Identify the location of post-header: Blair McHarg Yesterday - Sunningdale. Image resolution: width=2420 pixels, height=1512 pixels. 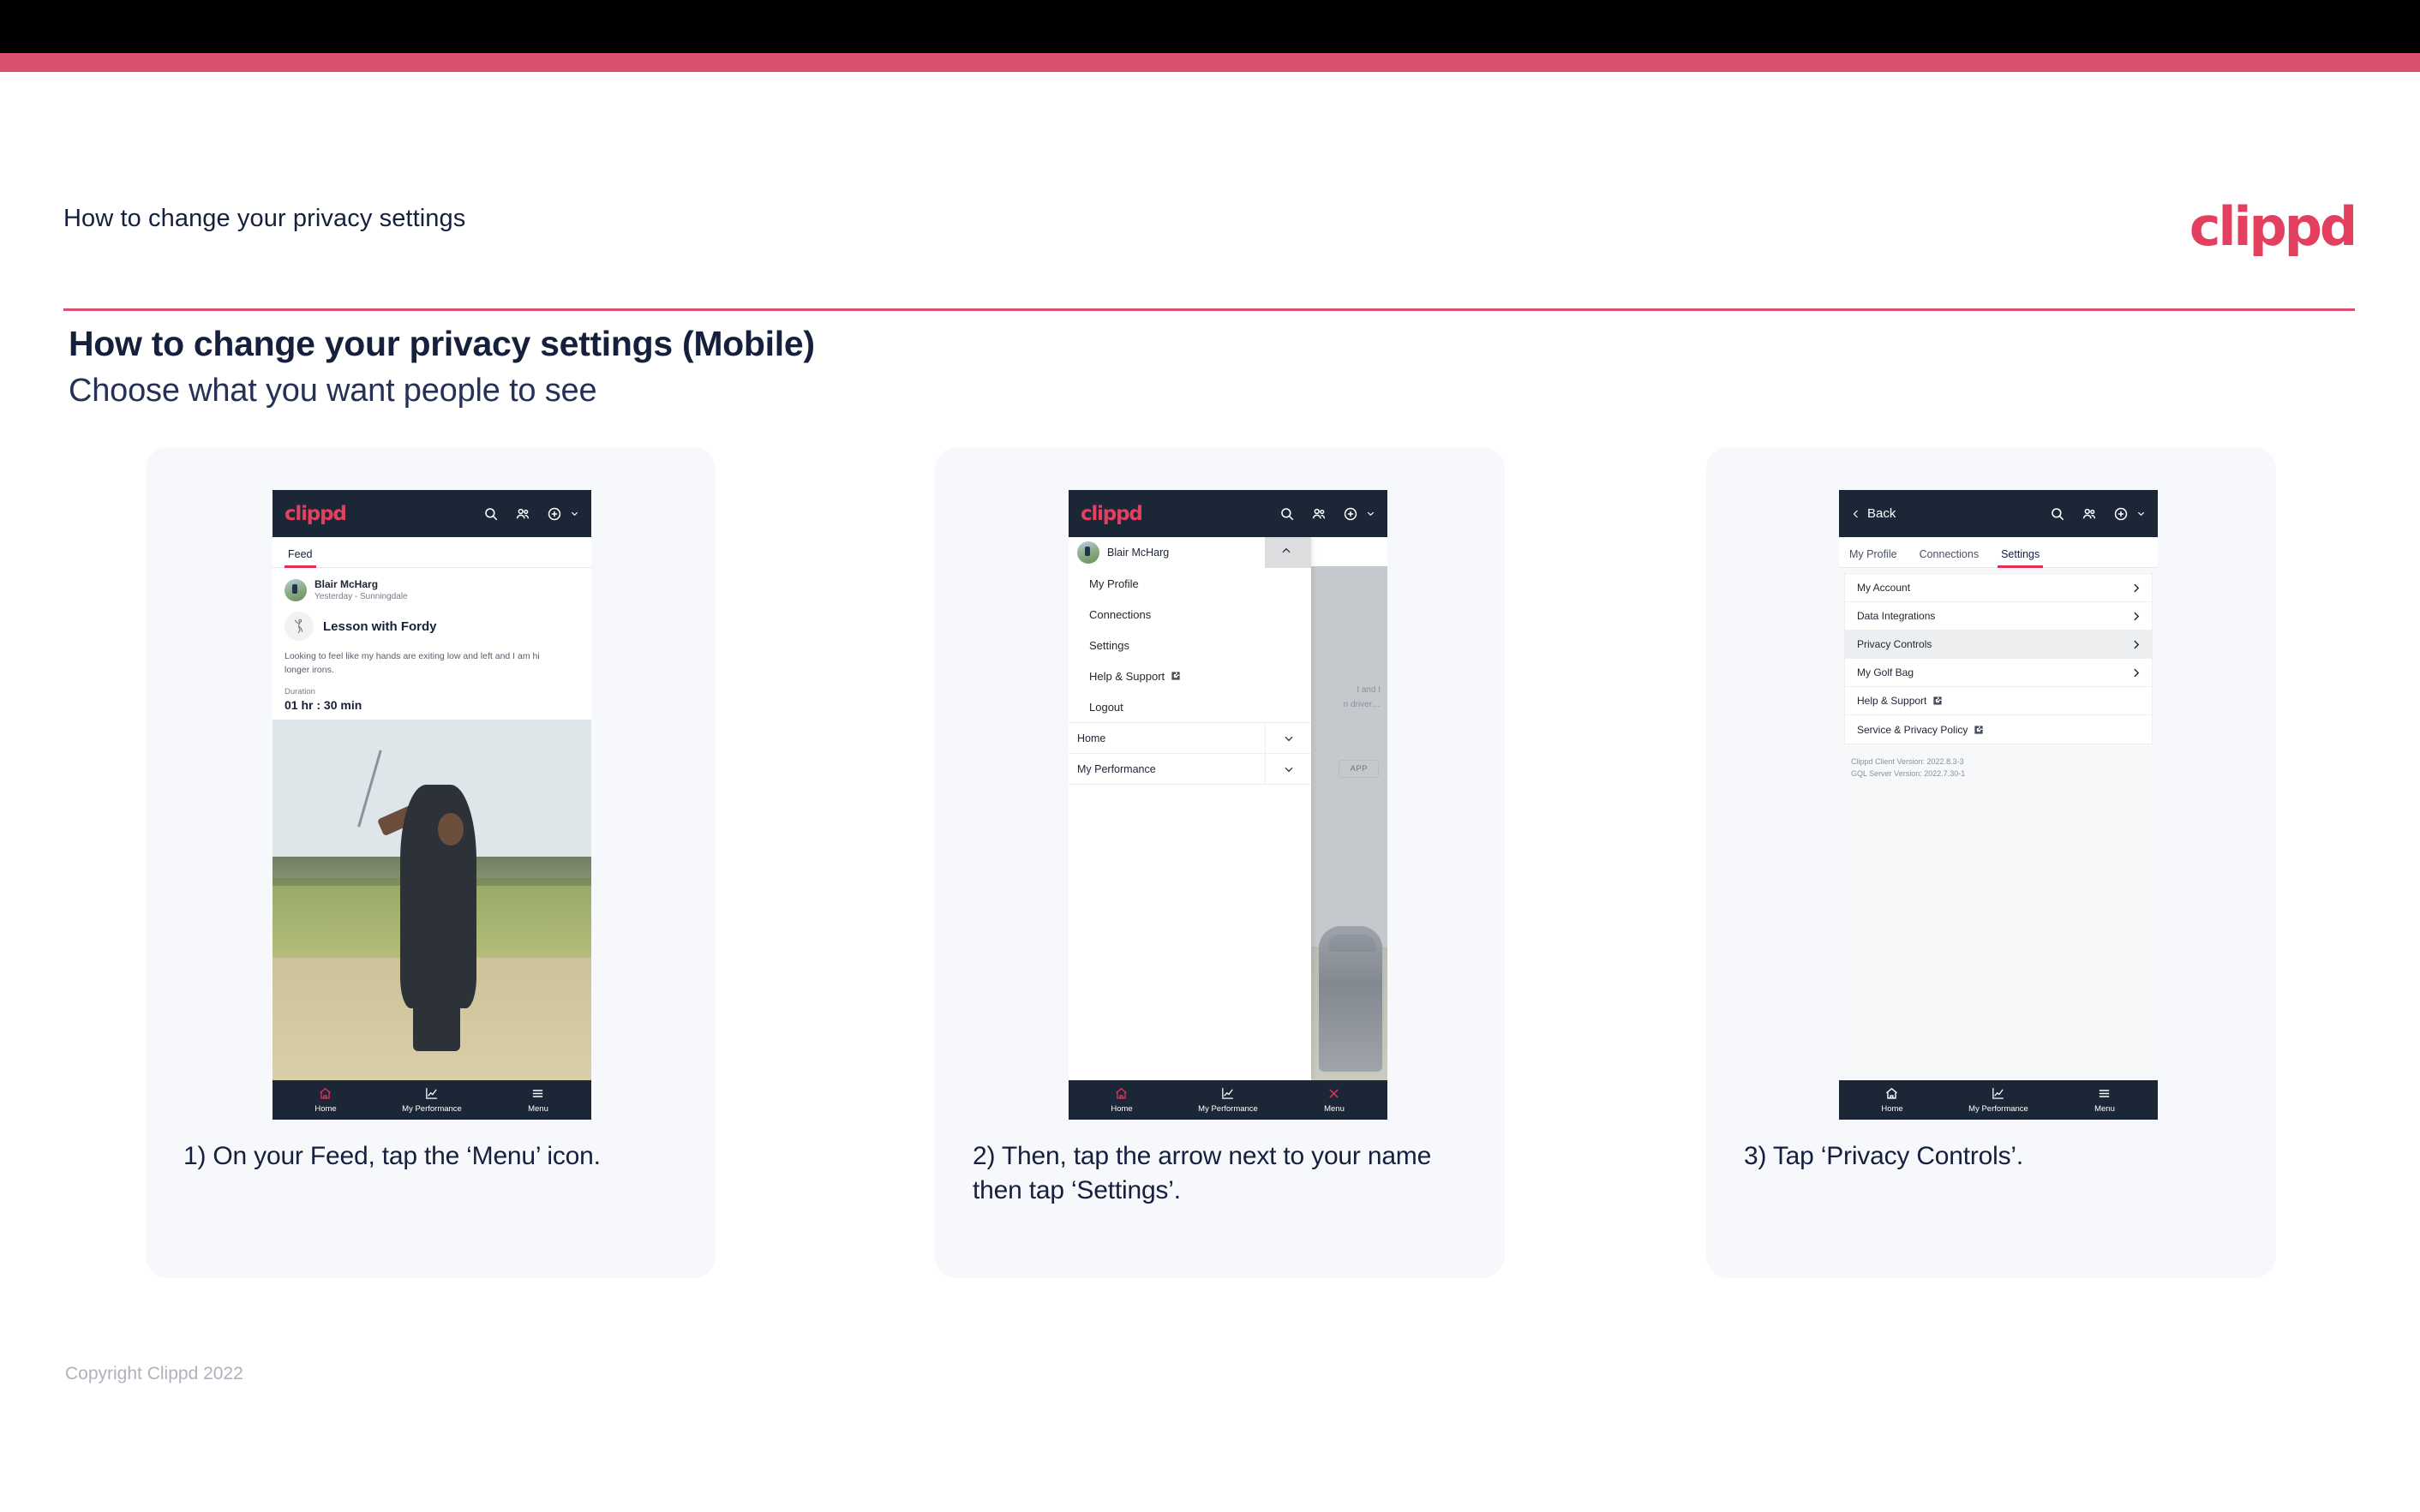
(432, 590).